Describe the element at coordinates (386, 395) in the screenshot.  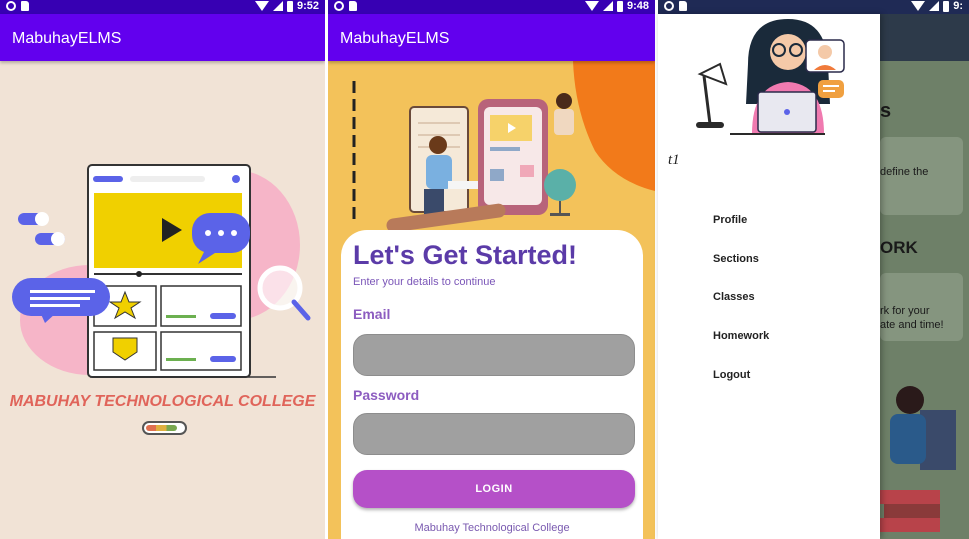
I see `password-label: Password` at that location.